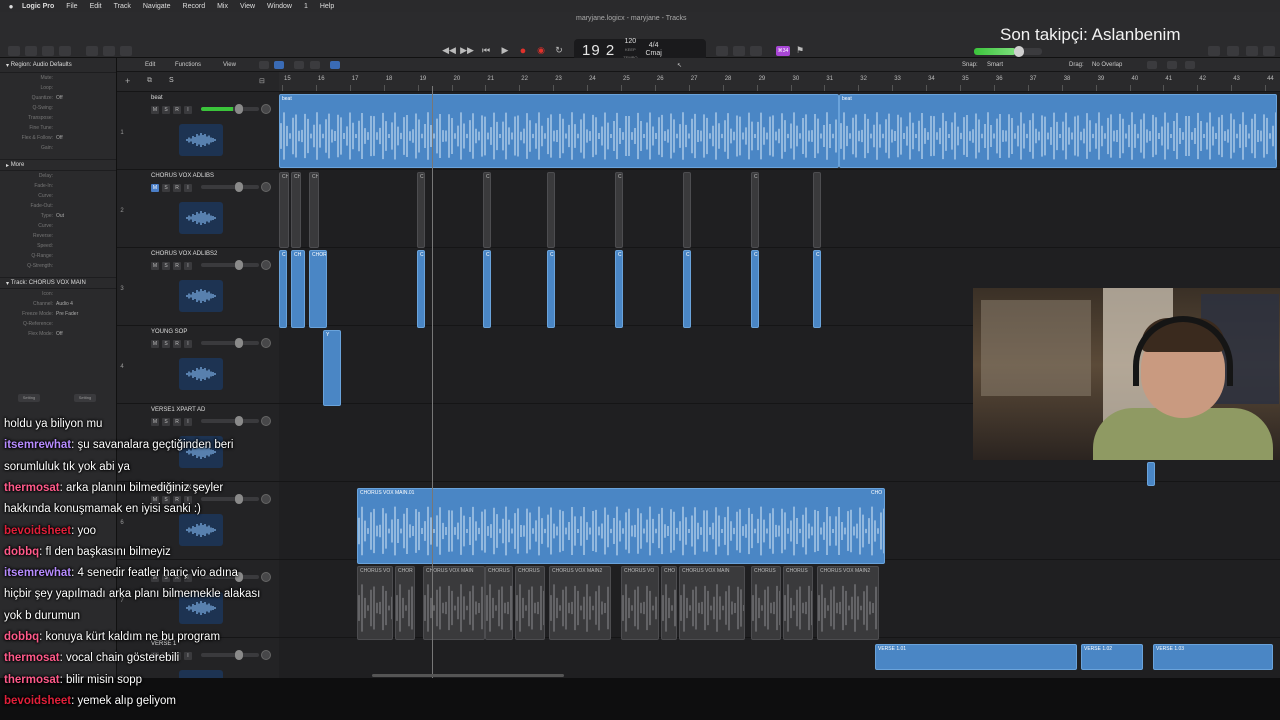 This screenshot has width=1280, height=720. What do you see at coordinates (71, 6) in the screenshot?
I see `menu-file: File` at bounding box center [71, 6].